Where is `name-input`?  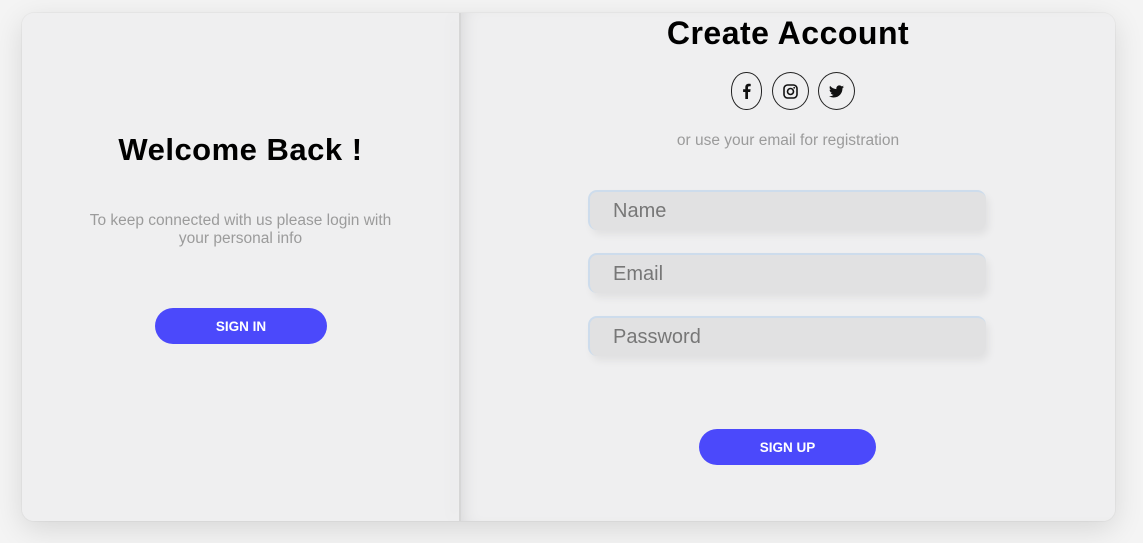
name-input is located at coordinates (787, 210).